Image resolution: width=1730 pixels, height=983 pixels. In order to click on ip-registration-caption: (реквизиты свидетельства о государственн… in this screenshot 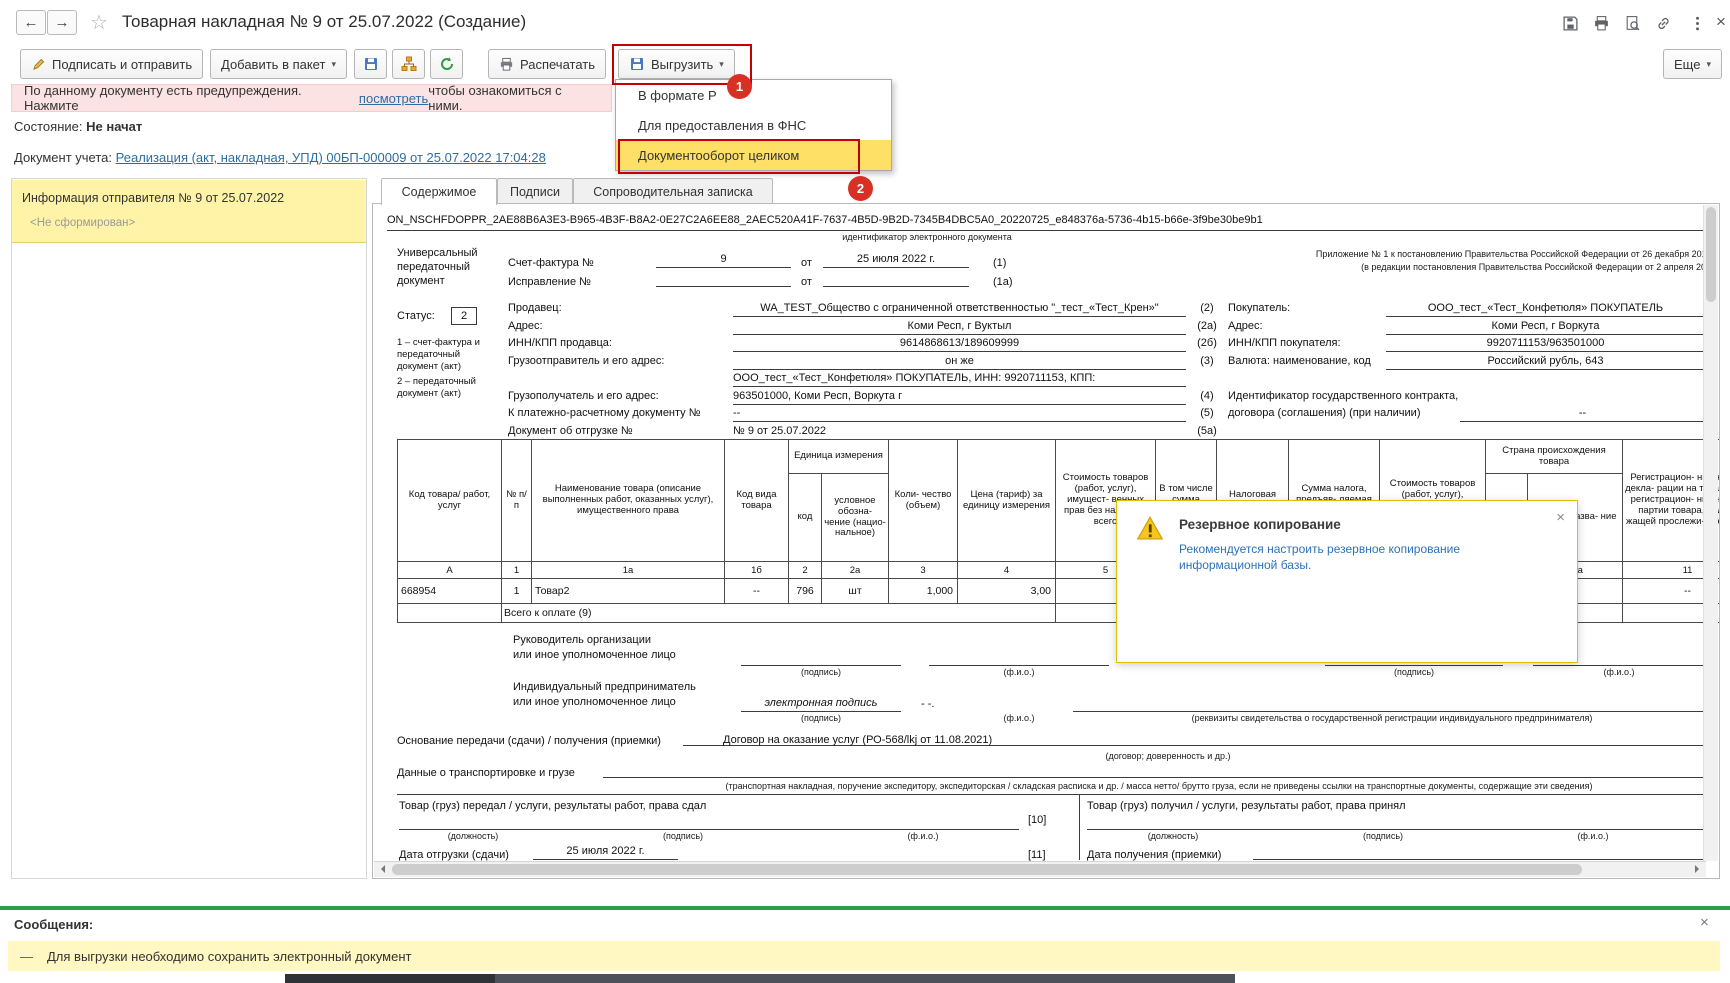, I will do `click(1392, 718)`.